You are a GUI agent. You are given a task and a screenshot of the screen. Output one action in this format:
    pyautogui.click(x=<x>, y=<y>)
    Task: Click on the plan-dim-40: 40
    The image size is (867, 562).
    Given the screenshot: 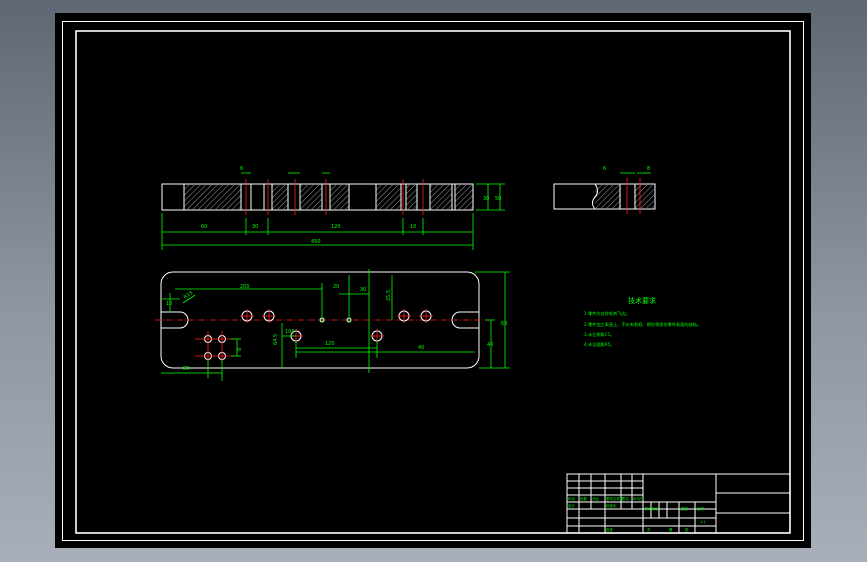 What is the action you would take?
    pyautogui.click(x=421, y=348)
    